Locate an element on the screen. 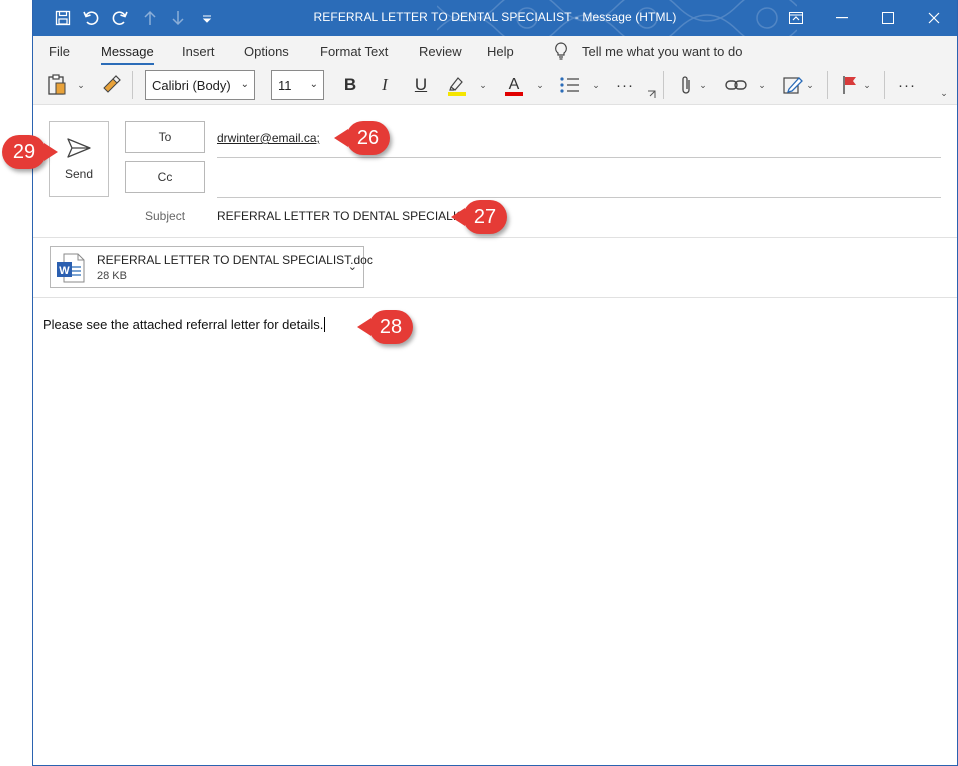  callout-to: 26 is located at coordinates (362, 138).